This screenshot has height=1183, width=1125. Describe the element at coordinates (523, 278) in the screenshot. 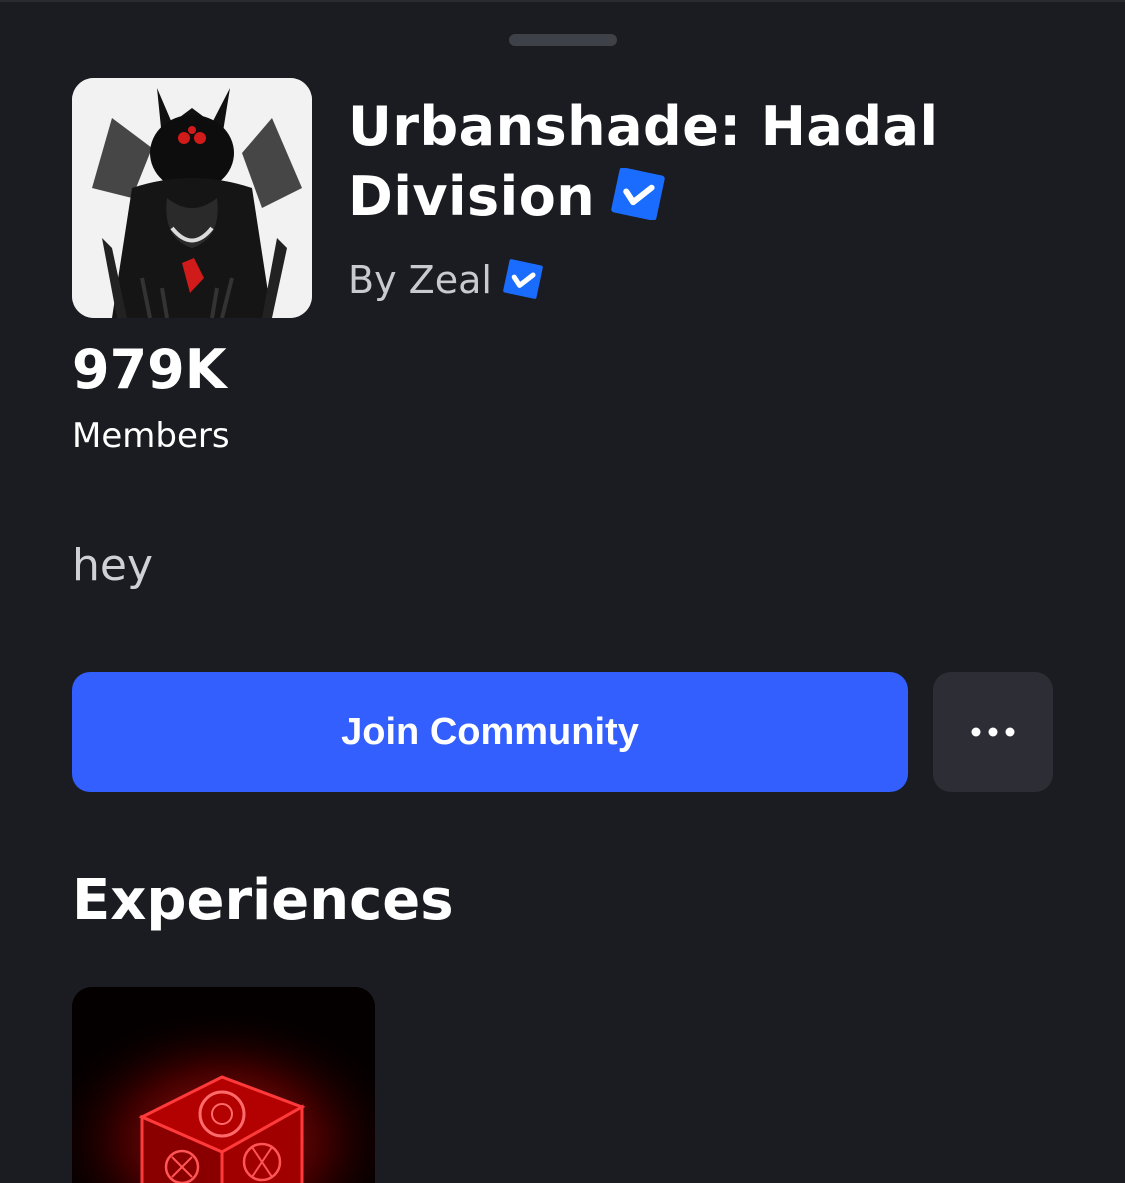

I see `owner-verified-check-icon` at that location.